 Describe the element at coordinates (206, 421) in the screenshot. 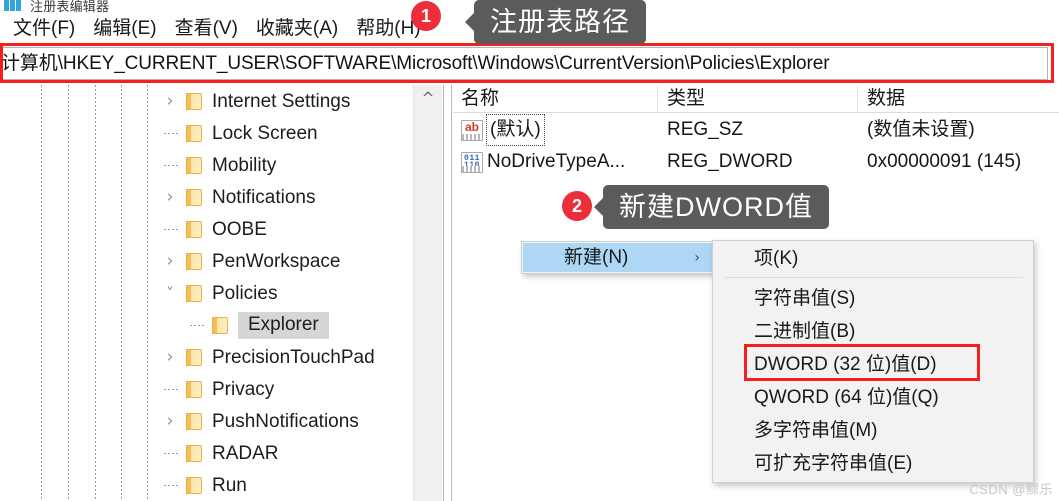

I see `tree-item-pushnotifications: › PushNotifications` at that location.